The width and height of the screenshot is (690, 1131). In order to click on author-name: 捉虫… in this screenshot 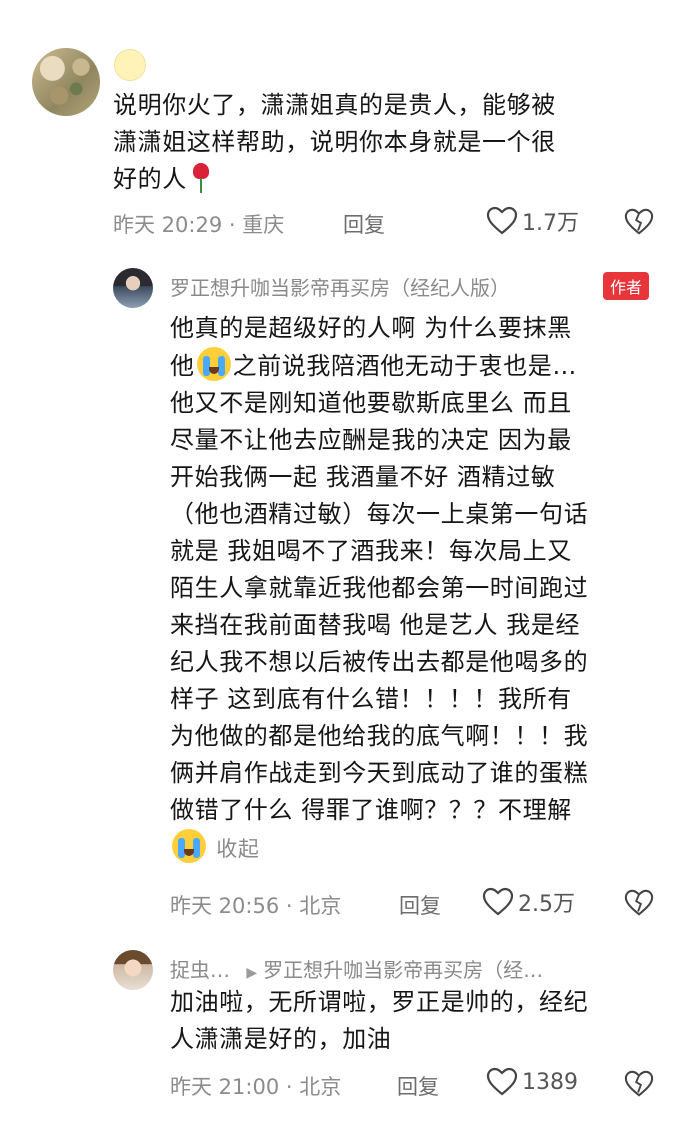, I will do `click(200, 970)`.